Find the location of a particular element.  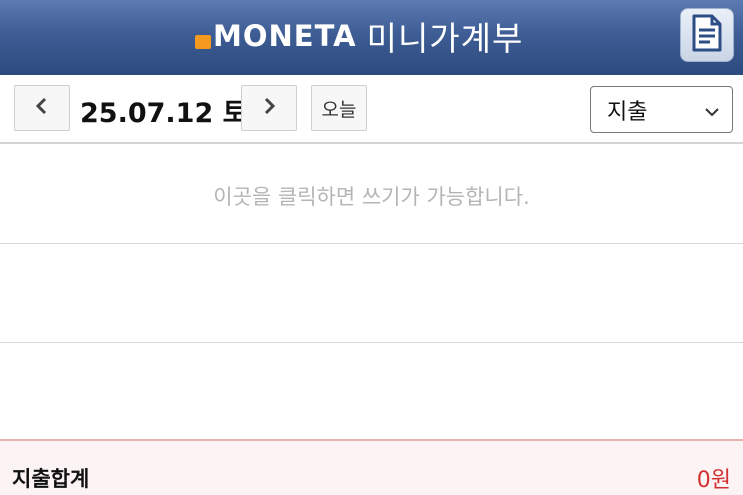

app-title: 미니가계부 is located at coordinates (445, 38).